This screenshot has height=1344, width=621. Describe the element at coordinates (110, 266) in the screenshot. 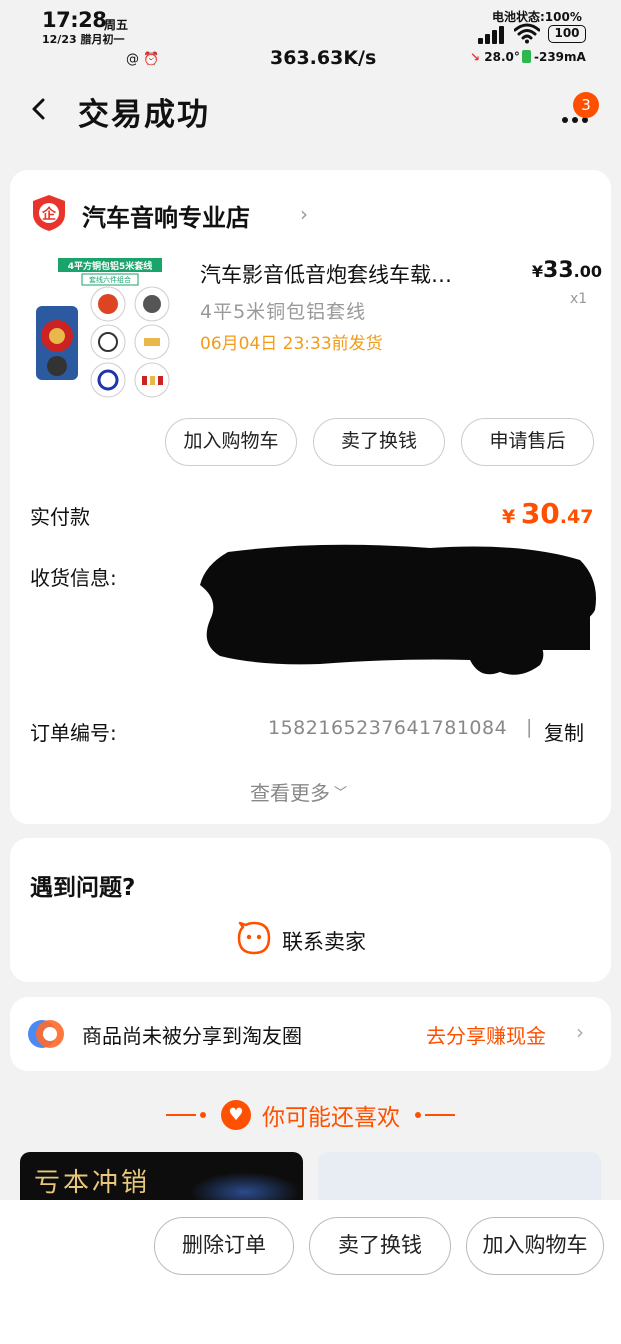

I see `product-image-banner: 4平方铜包铝5米套线` at that location.